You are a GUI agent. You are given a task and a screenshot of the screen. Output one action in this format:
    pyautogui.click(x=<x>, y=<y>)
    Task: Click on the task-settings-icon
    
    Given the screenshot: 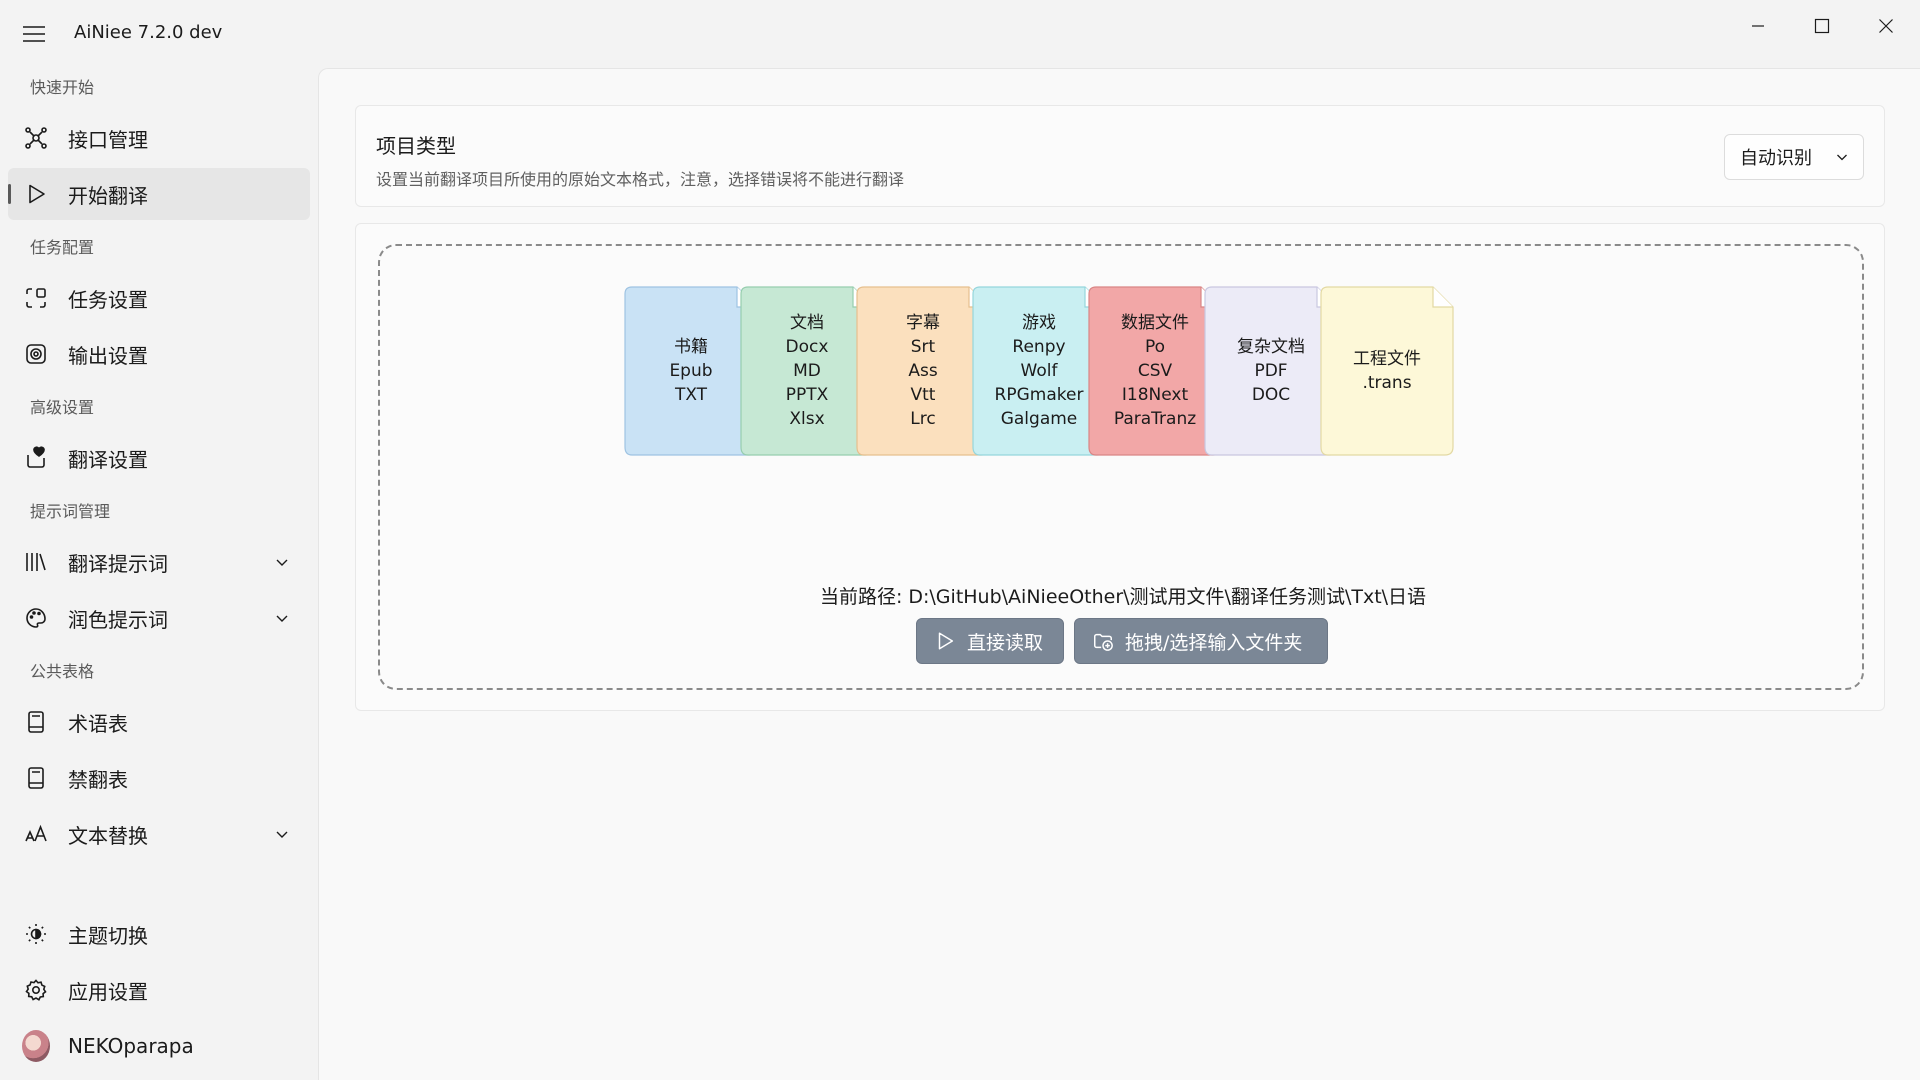 What is the action you would take?
    pyautogui.click(x=36, y=298)
    